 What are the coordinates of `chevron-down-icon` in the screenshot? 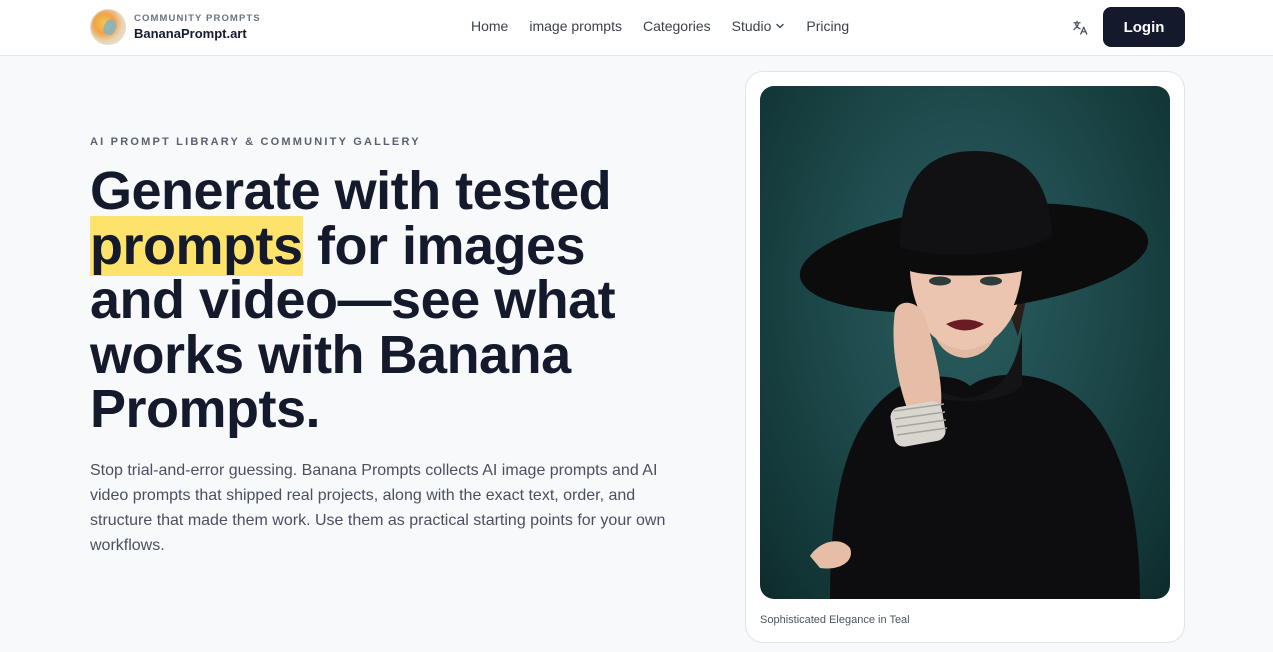 It's located at (780, 26).